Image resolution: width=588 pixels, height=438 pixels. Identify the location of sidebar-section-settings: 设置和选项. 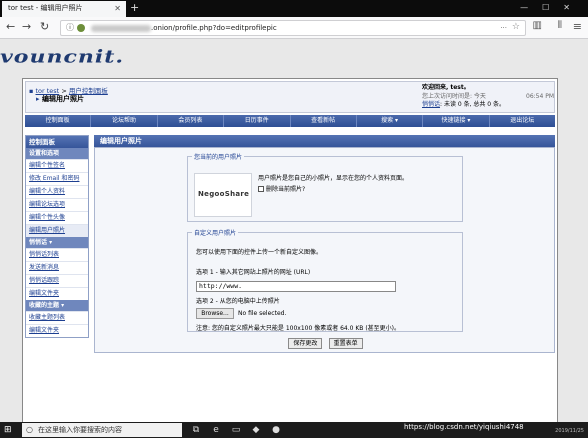
(57, 153).